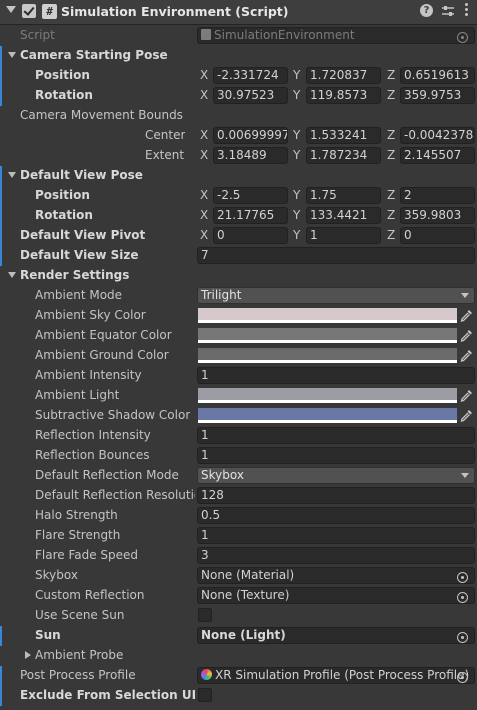  Describe the element at coordinates (343, 95) in the screenshot. I see `rotation-y-field: 119.8573` at that location.